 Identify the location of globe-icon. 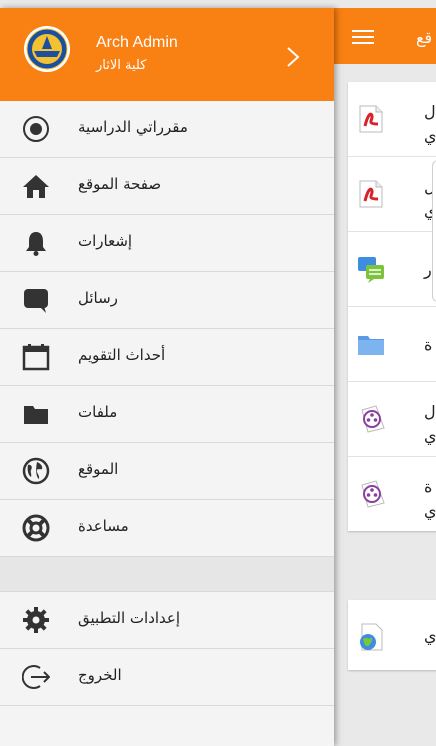
(36, 471).